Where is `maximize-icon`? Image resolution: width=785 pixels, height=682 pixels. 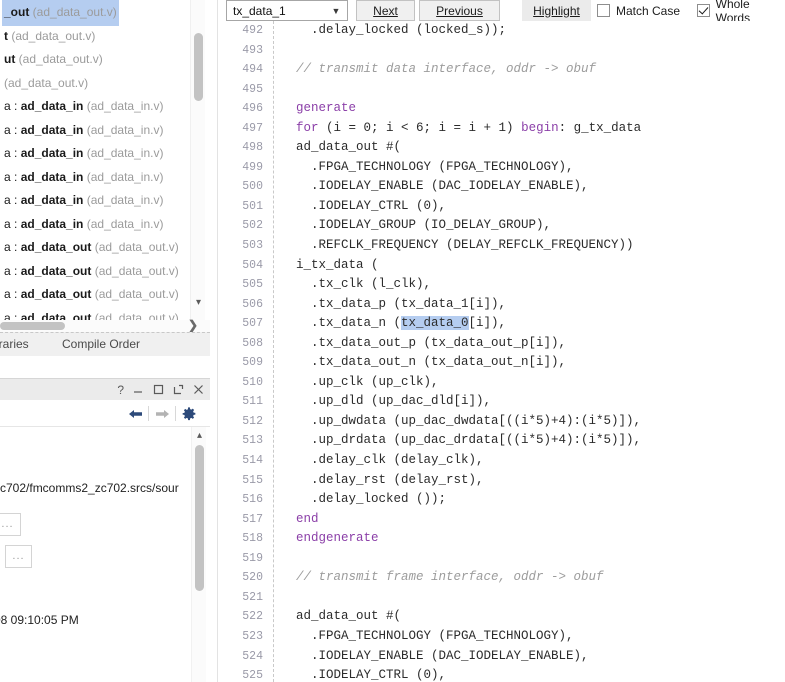 maximize-icon is located at coordinates (158, 389).